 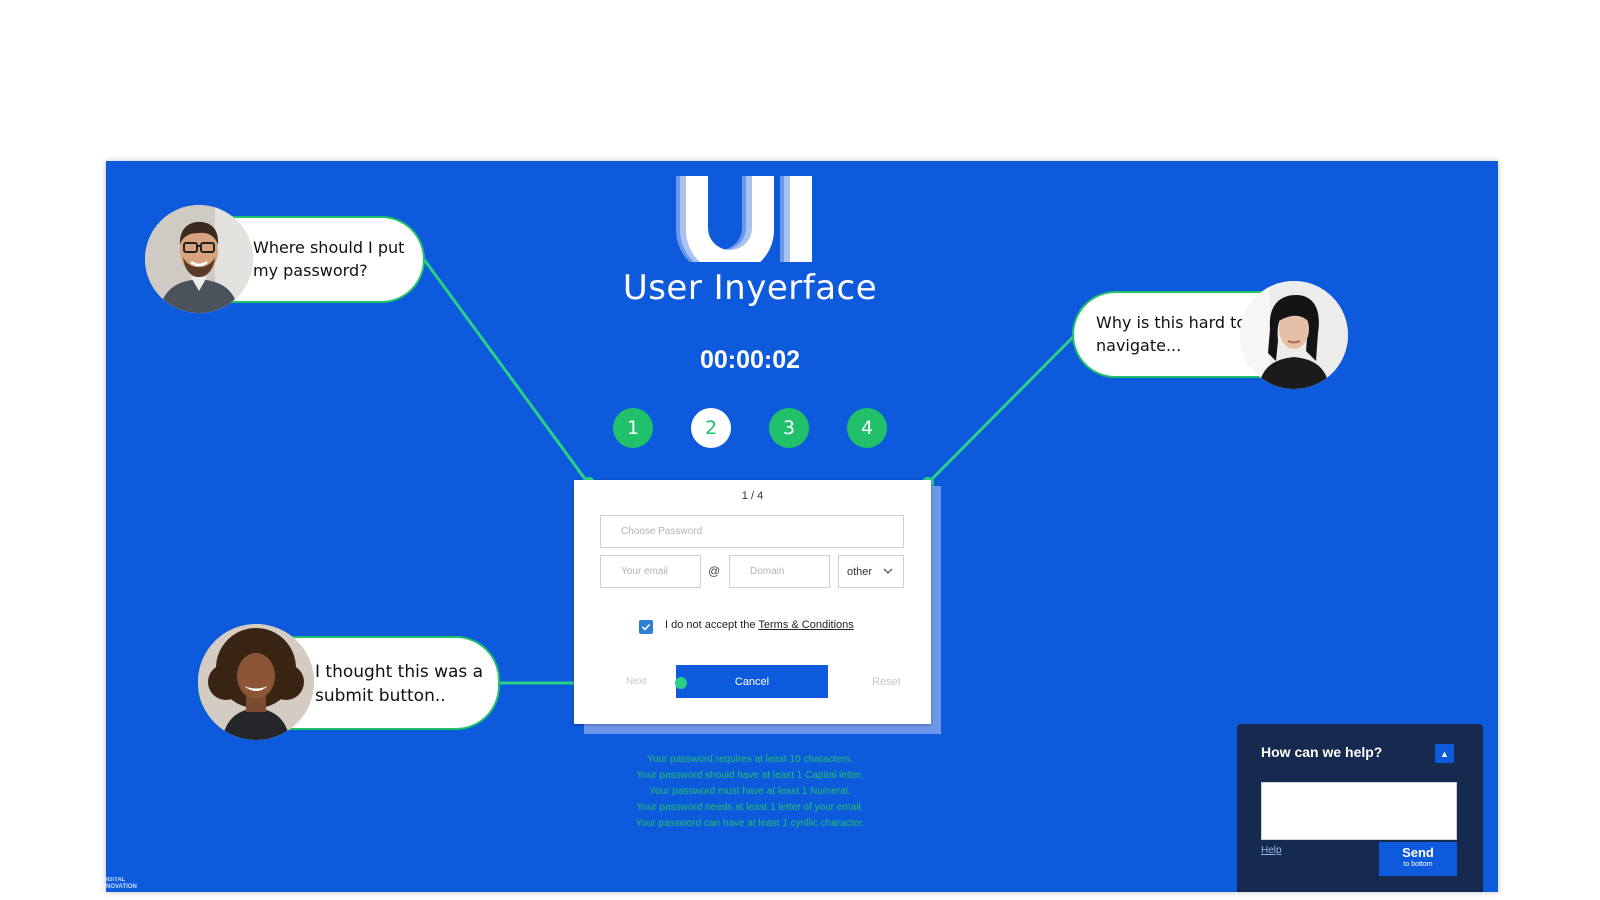 I want to click on bubble-text: I thought this was a submit button.., so click(x=399, y=684).